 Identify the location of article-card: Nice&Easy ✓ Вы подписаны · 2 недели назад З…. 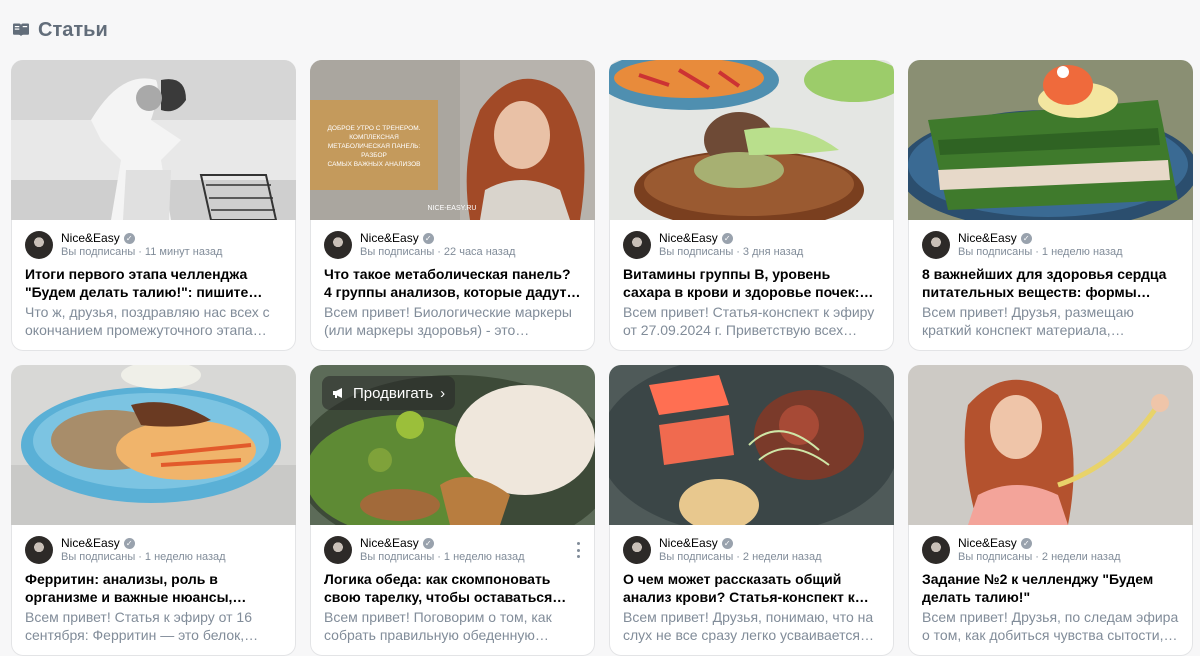
(1050, 510).